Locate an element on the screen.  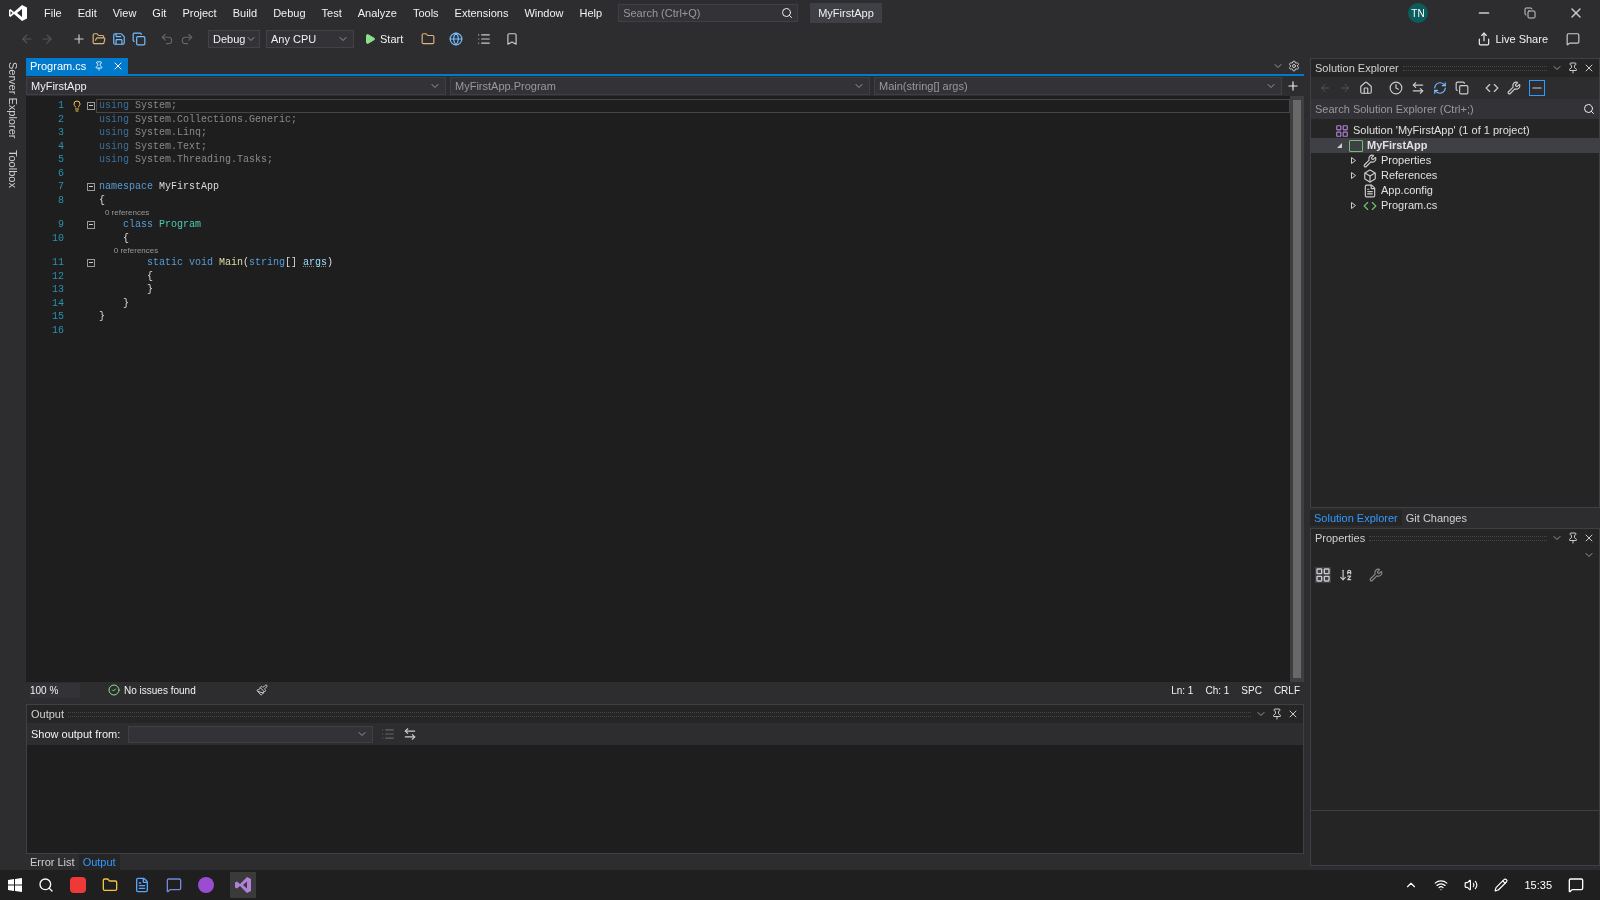
menu-item: File is located at coordinates (53, 13).